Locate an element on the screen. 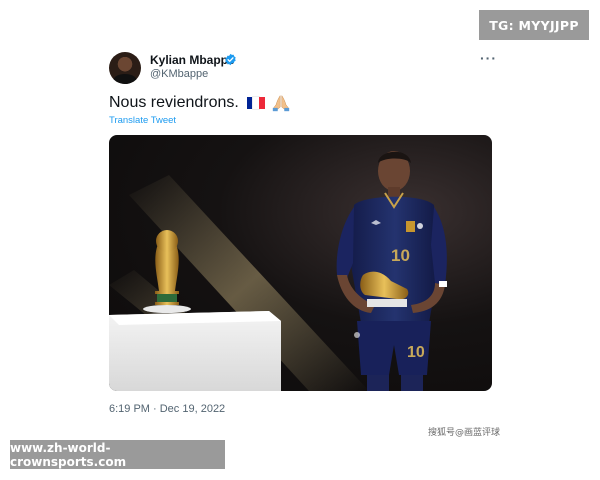  tweet-timestamp: 6:19 PM · Dec 19, 2022 is located at coordinates (167, 409).